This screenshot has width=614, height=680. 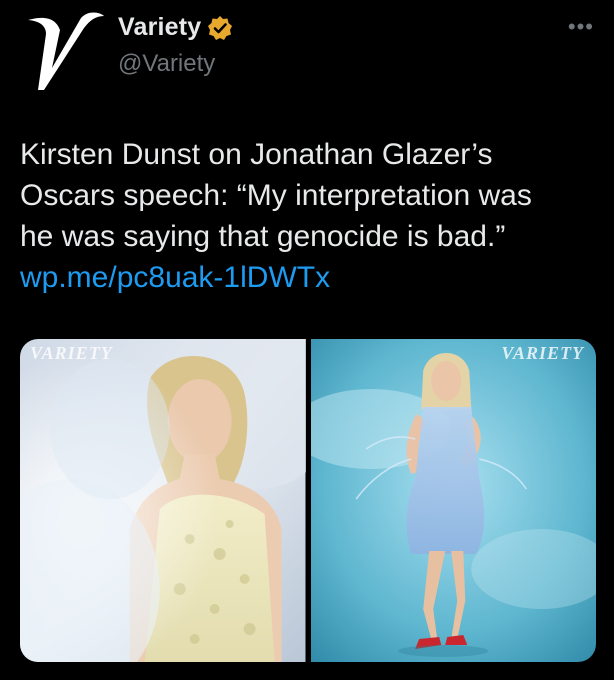 What do you see at coordinates (159, 27) in the screenshot?
I see `display-name: Variety` at bounding box center [159, 27].